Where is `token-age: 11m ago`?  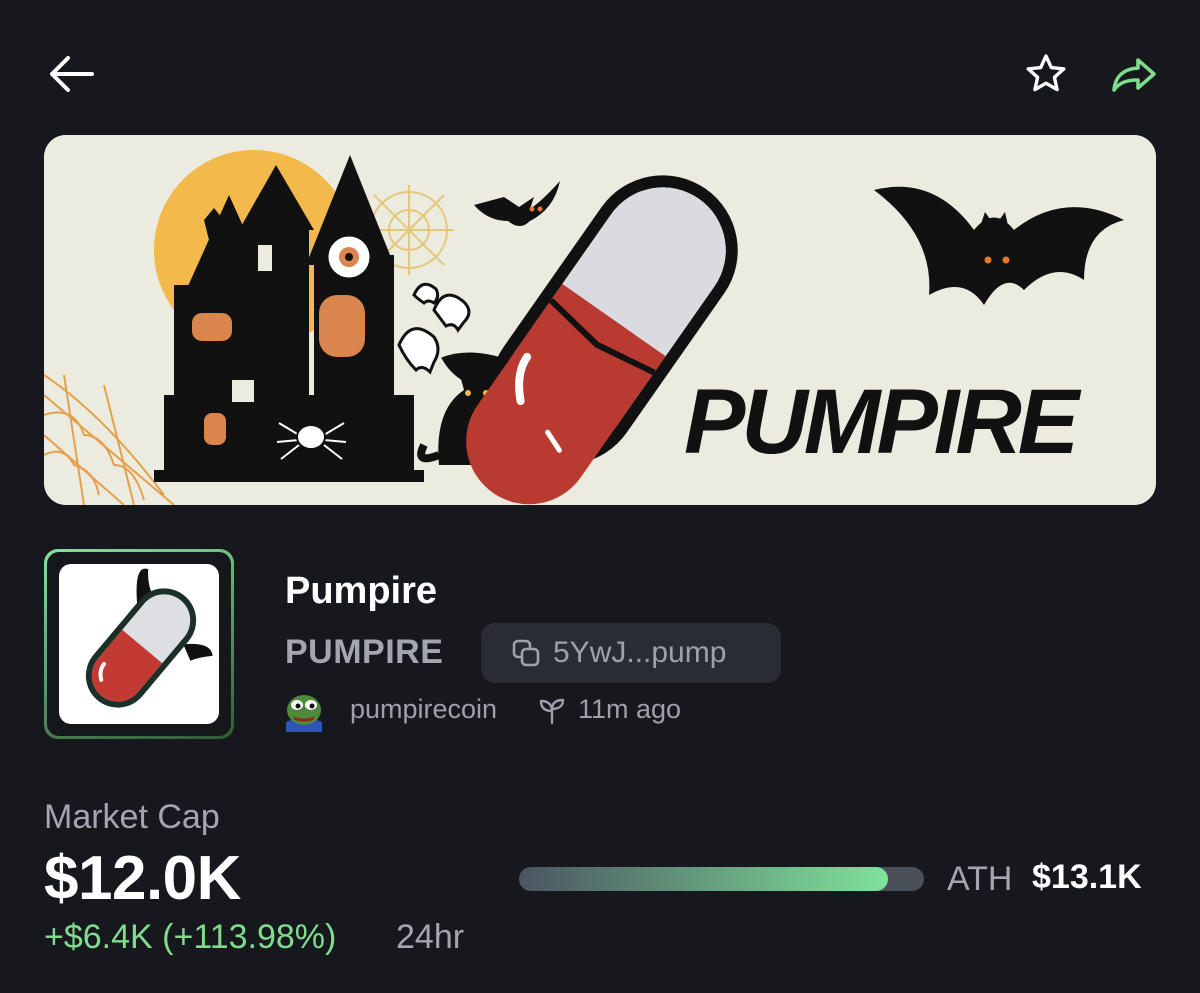 token-age: 11m ago is located at coordinates (630, 709).